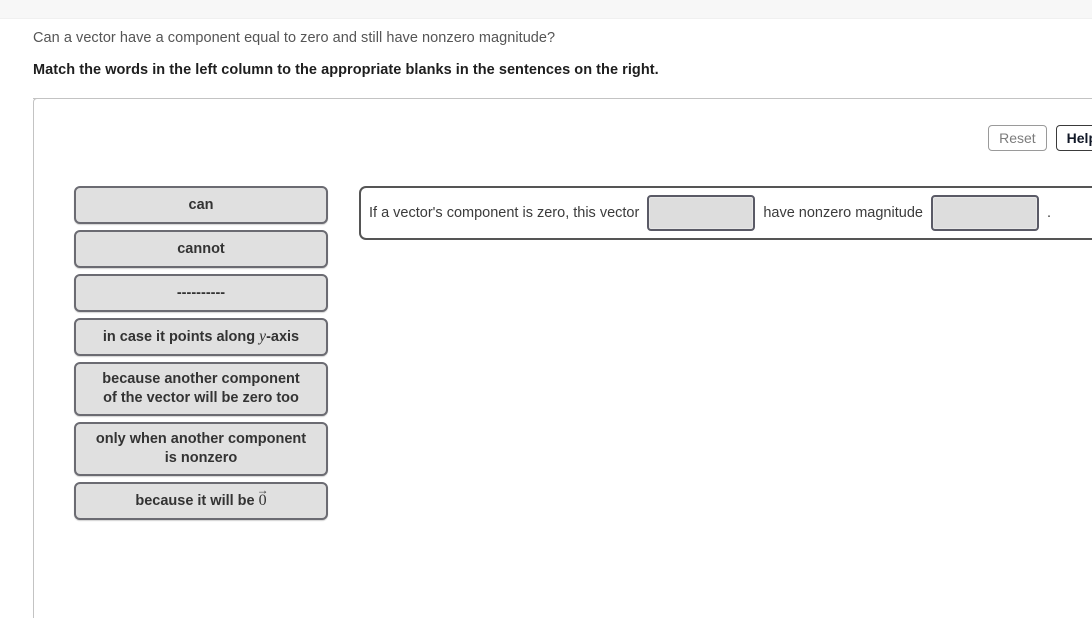 Image resolution: width=1092 pixels, height=618 pixels. I want to click on tile-line-2: is nonzero, so click(201, 458).